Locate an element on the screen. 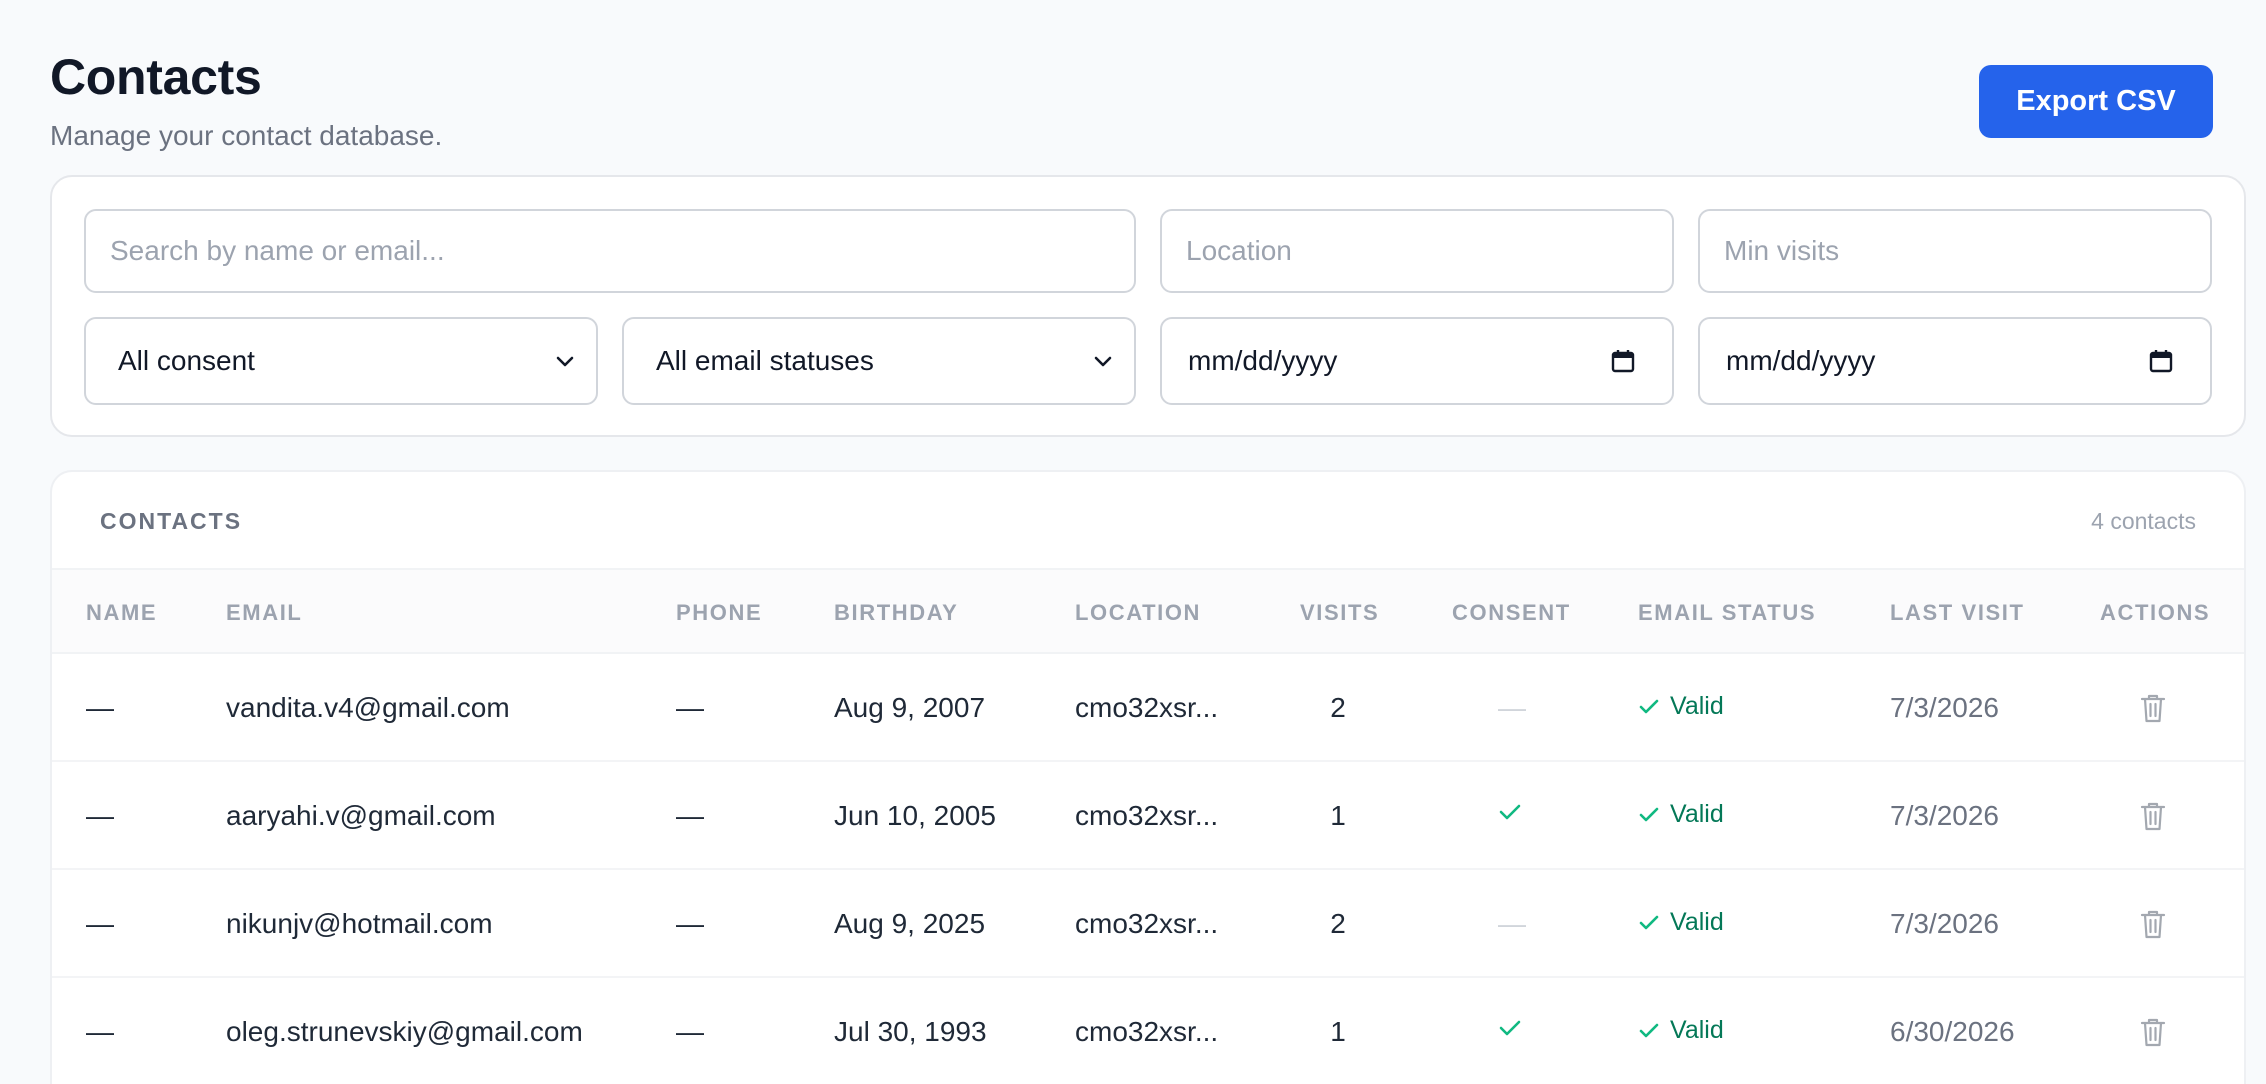  date-from-value: mm/dd/yyyy is located at coordinates (1263, 360).